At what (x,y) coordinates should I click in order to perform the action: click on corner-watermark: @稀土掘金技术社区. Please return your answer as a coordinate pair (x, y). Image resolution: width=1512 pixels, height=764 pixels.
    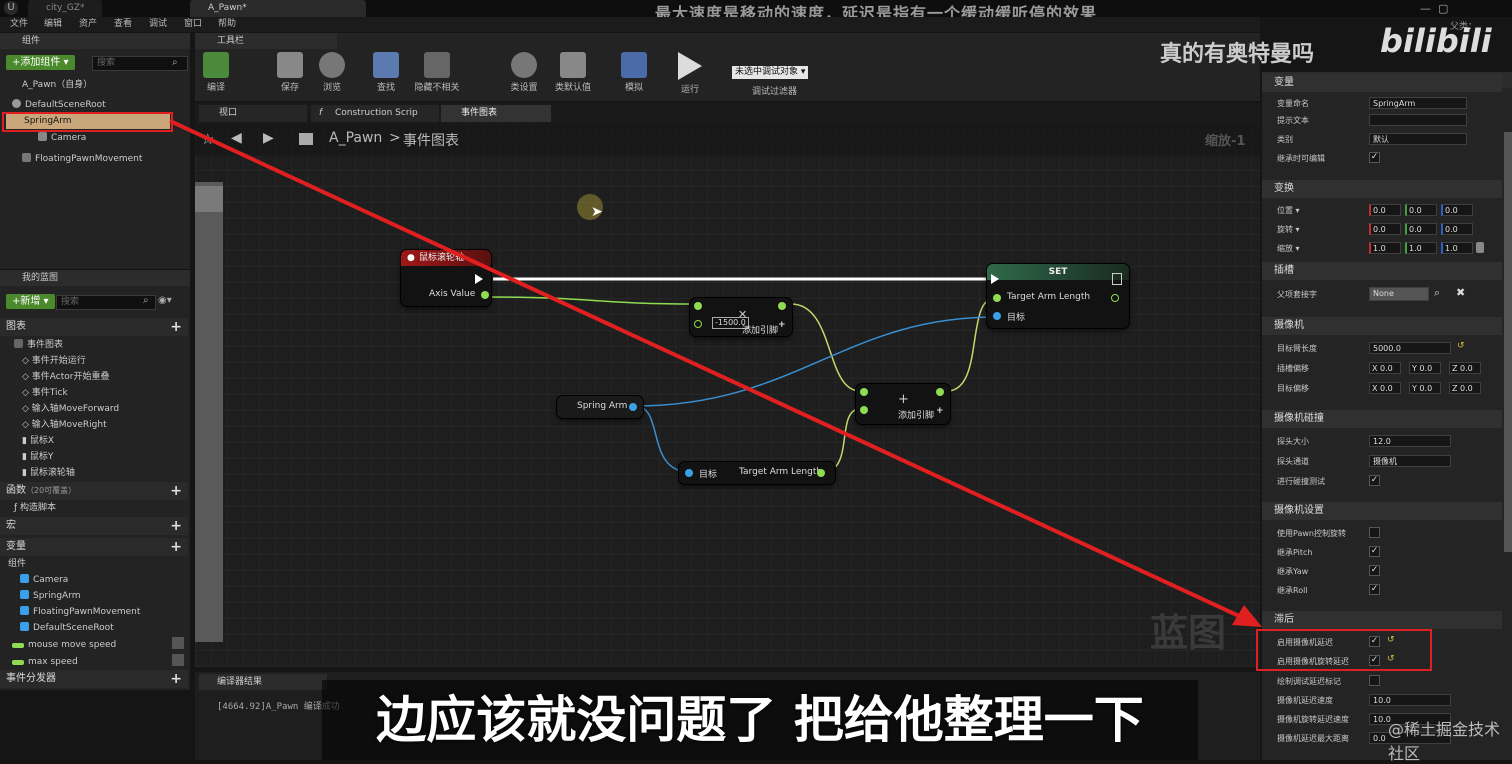
    Looking at the image, I should click on (1444, 741).